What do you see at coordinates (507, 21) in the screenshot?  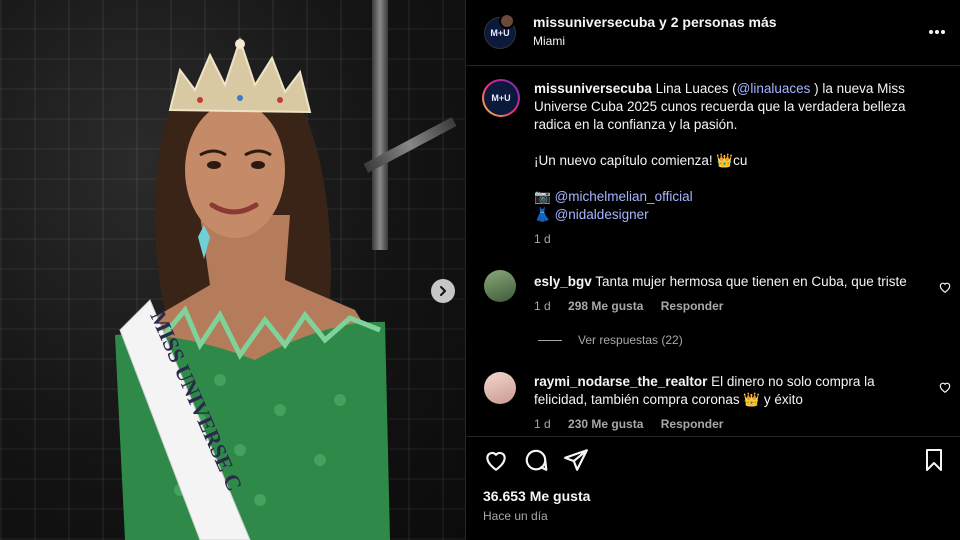 I see `collaborator-avatar` at bounding box center [507, 21].